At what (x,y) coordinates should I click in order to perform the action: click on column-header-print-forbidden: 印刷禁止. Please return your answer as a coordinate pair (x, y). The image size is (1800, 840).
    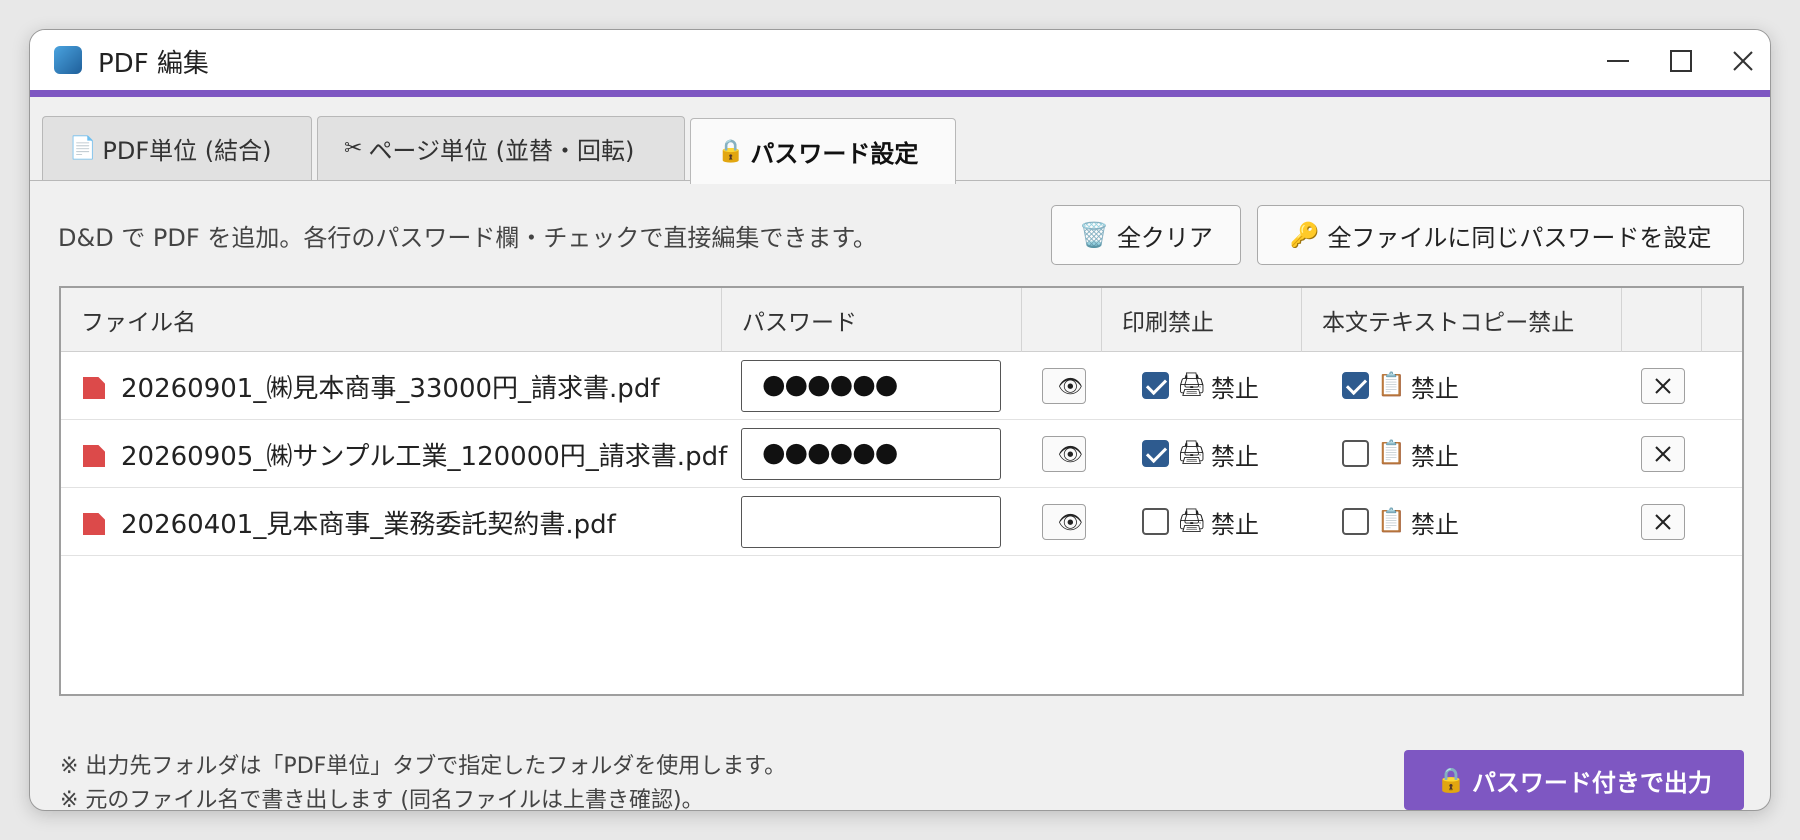
    Looking at the image, I should click on (1202, 320).